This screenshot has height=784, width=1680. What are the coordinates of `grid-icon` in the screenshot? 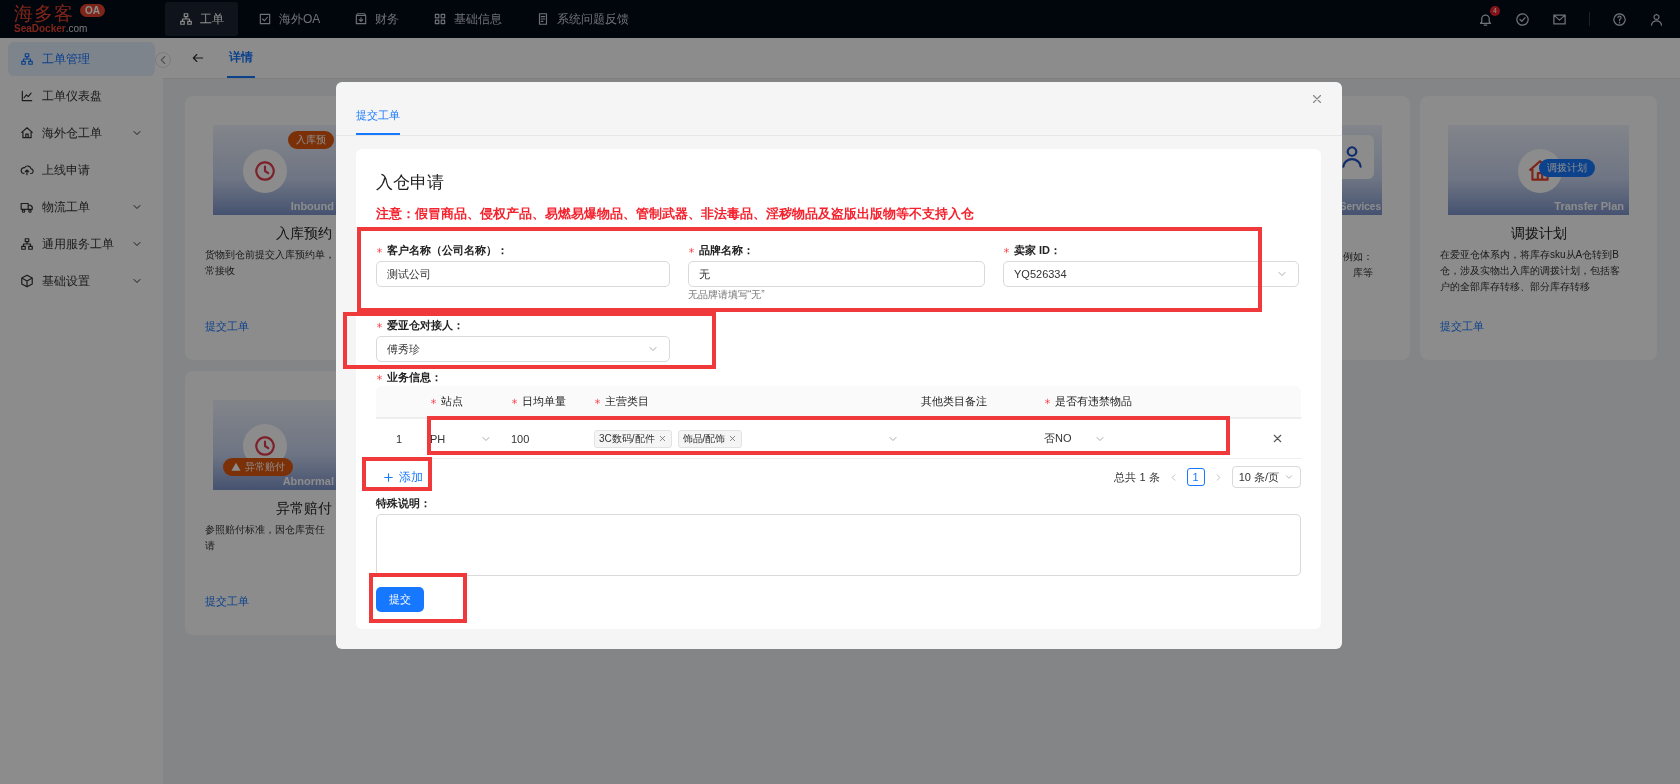 It's located at (440, 19).